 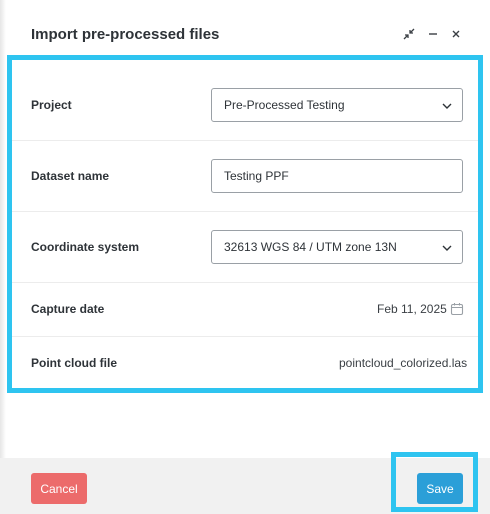 What do you see at coordinates (409, 34) in the screenshot?
I see `collapse-icon` at bounding box center [409, 34].